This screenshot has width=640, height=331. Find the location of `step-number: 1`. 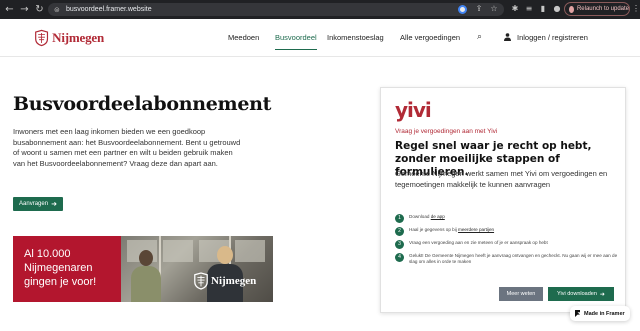

step-number: 1 is located at coordinates (399, 218).